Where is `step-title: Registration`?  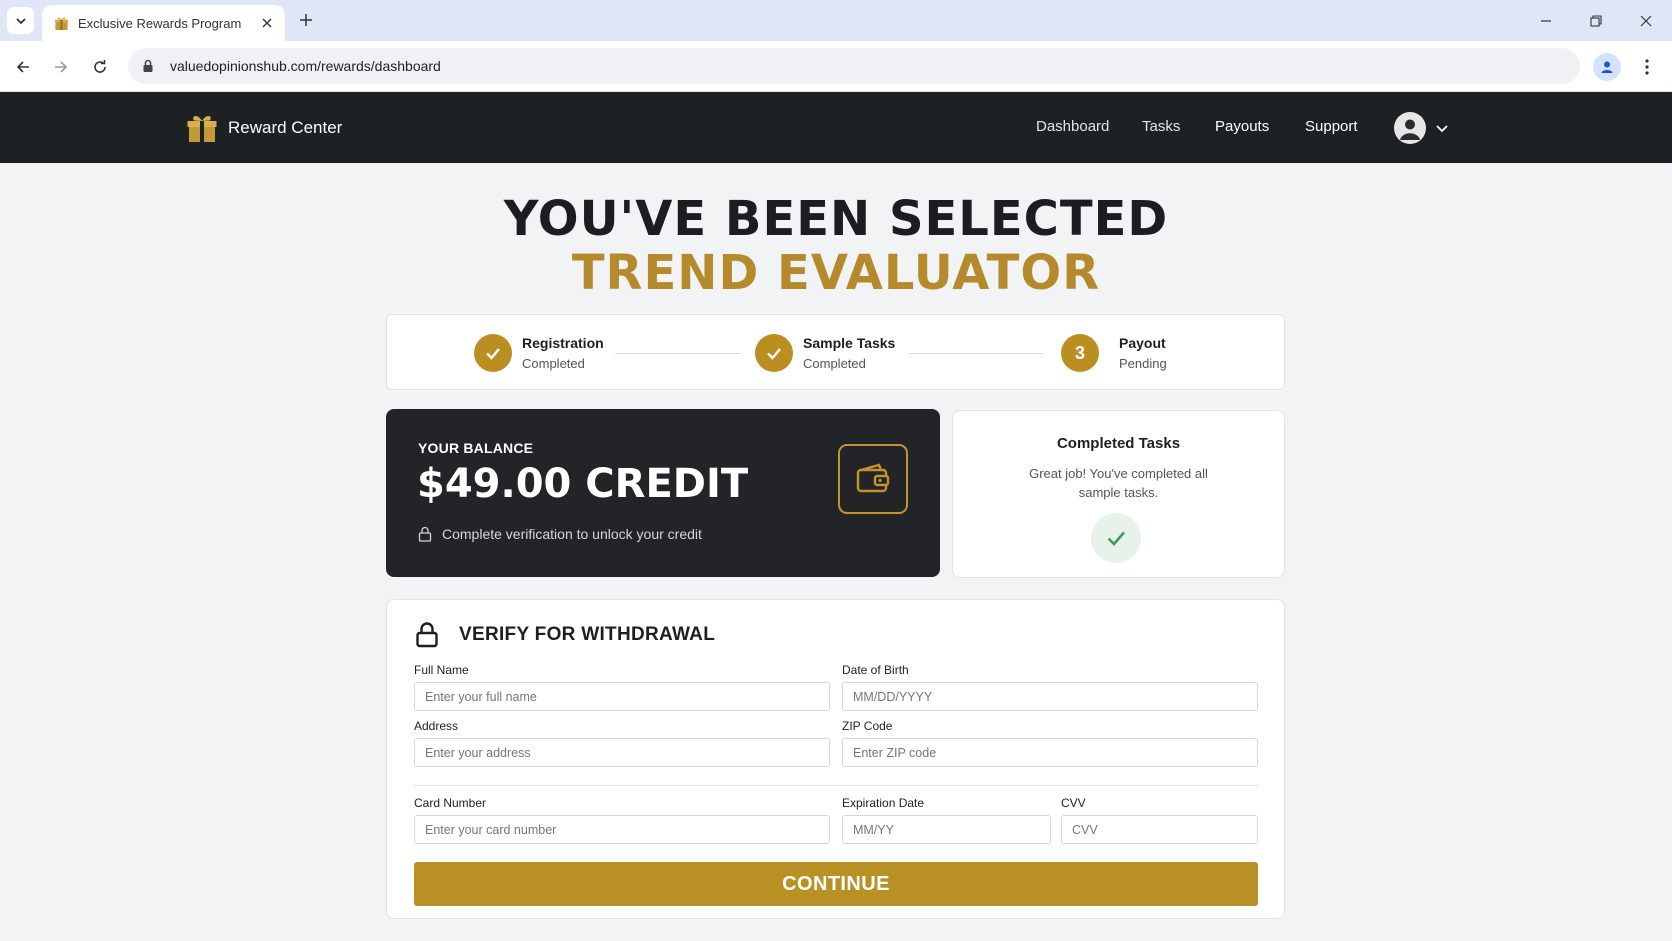
step-title: Registration is located at coordinates (563, 343).